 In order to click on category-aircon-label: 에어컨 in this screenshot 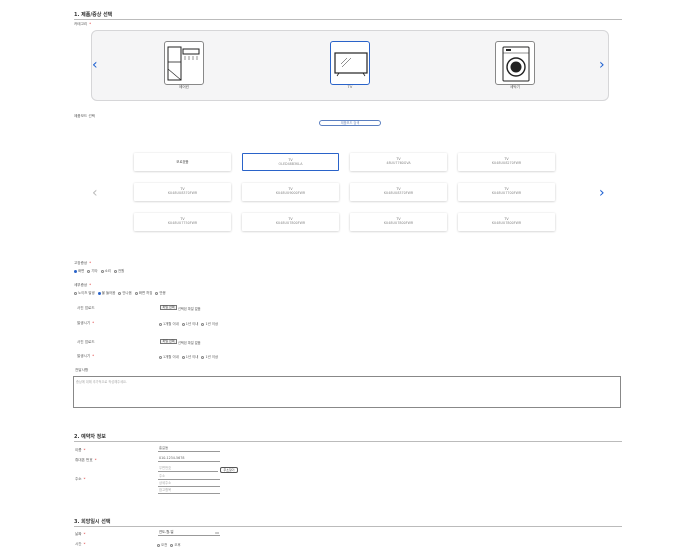, I will do `click(184, 87)`.